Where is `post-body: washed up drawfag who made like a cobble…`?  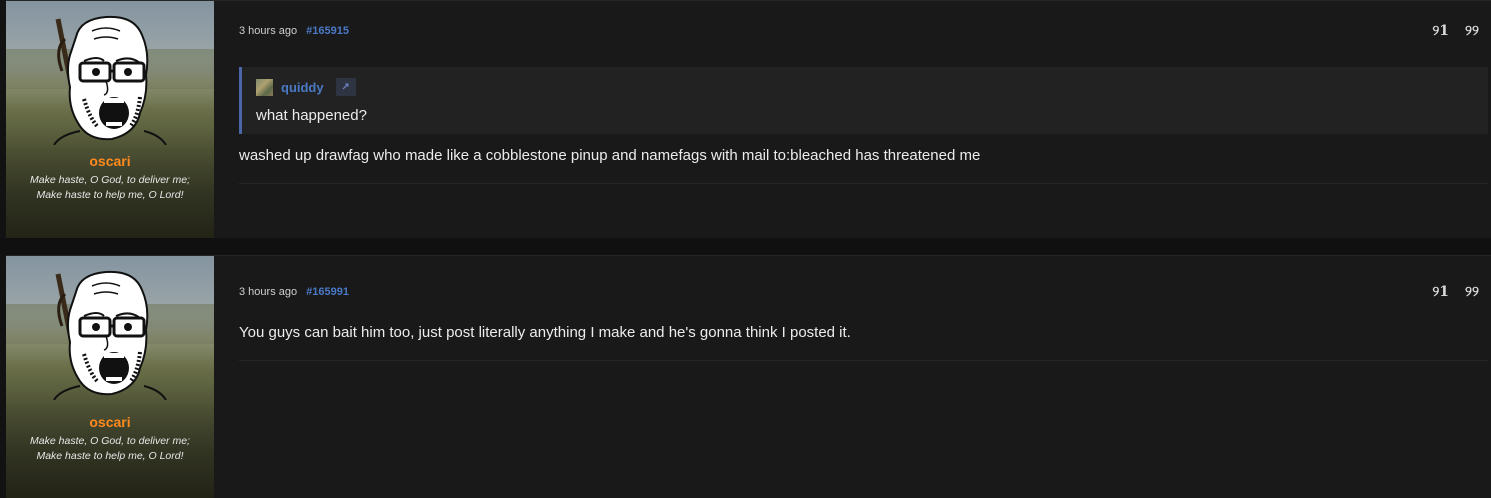
post-body: washed up drawfag who made like a cobble… is located at coordinates (610, 155).